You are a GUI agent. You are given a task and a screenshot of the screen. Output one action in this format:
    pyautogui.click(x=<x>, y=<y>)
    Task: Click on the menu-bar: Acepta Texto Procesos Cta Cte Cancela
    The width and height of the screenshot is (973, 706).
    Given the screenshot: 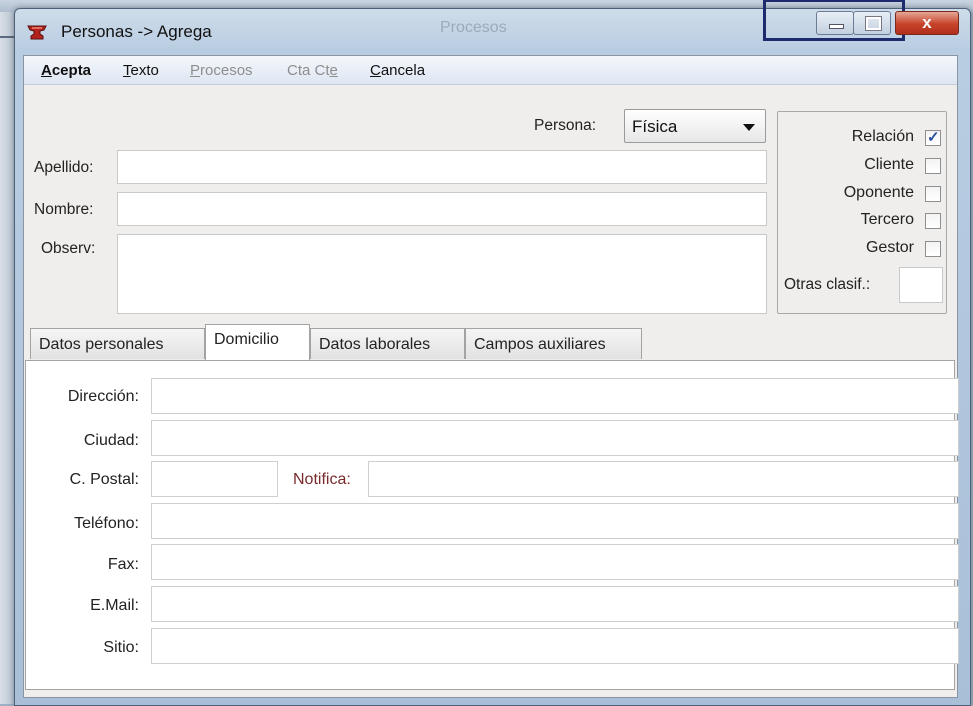 What is the action you would take?
    pyautogui.click(x=490, y=70)
    